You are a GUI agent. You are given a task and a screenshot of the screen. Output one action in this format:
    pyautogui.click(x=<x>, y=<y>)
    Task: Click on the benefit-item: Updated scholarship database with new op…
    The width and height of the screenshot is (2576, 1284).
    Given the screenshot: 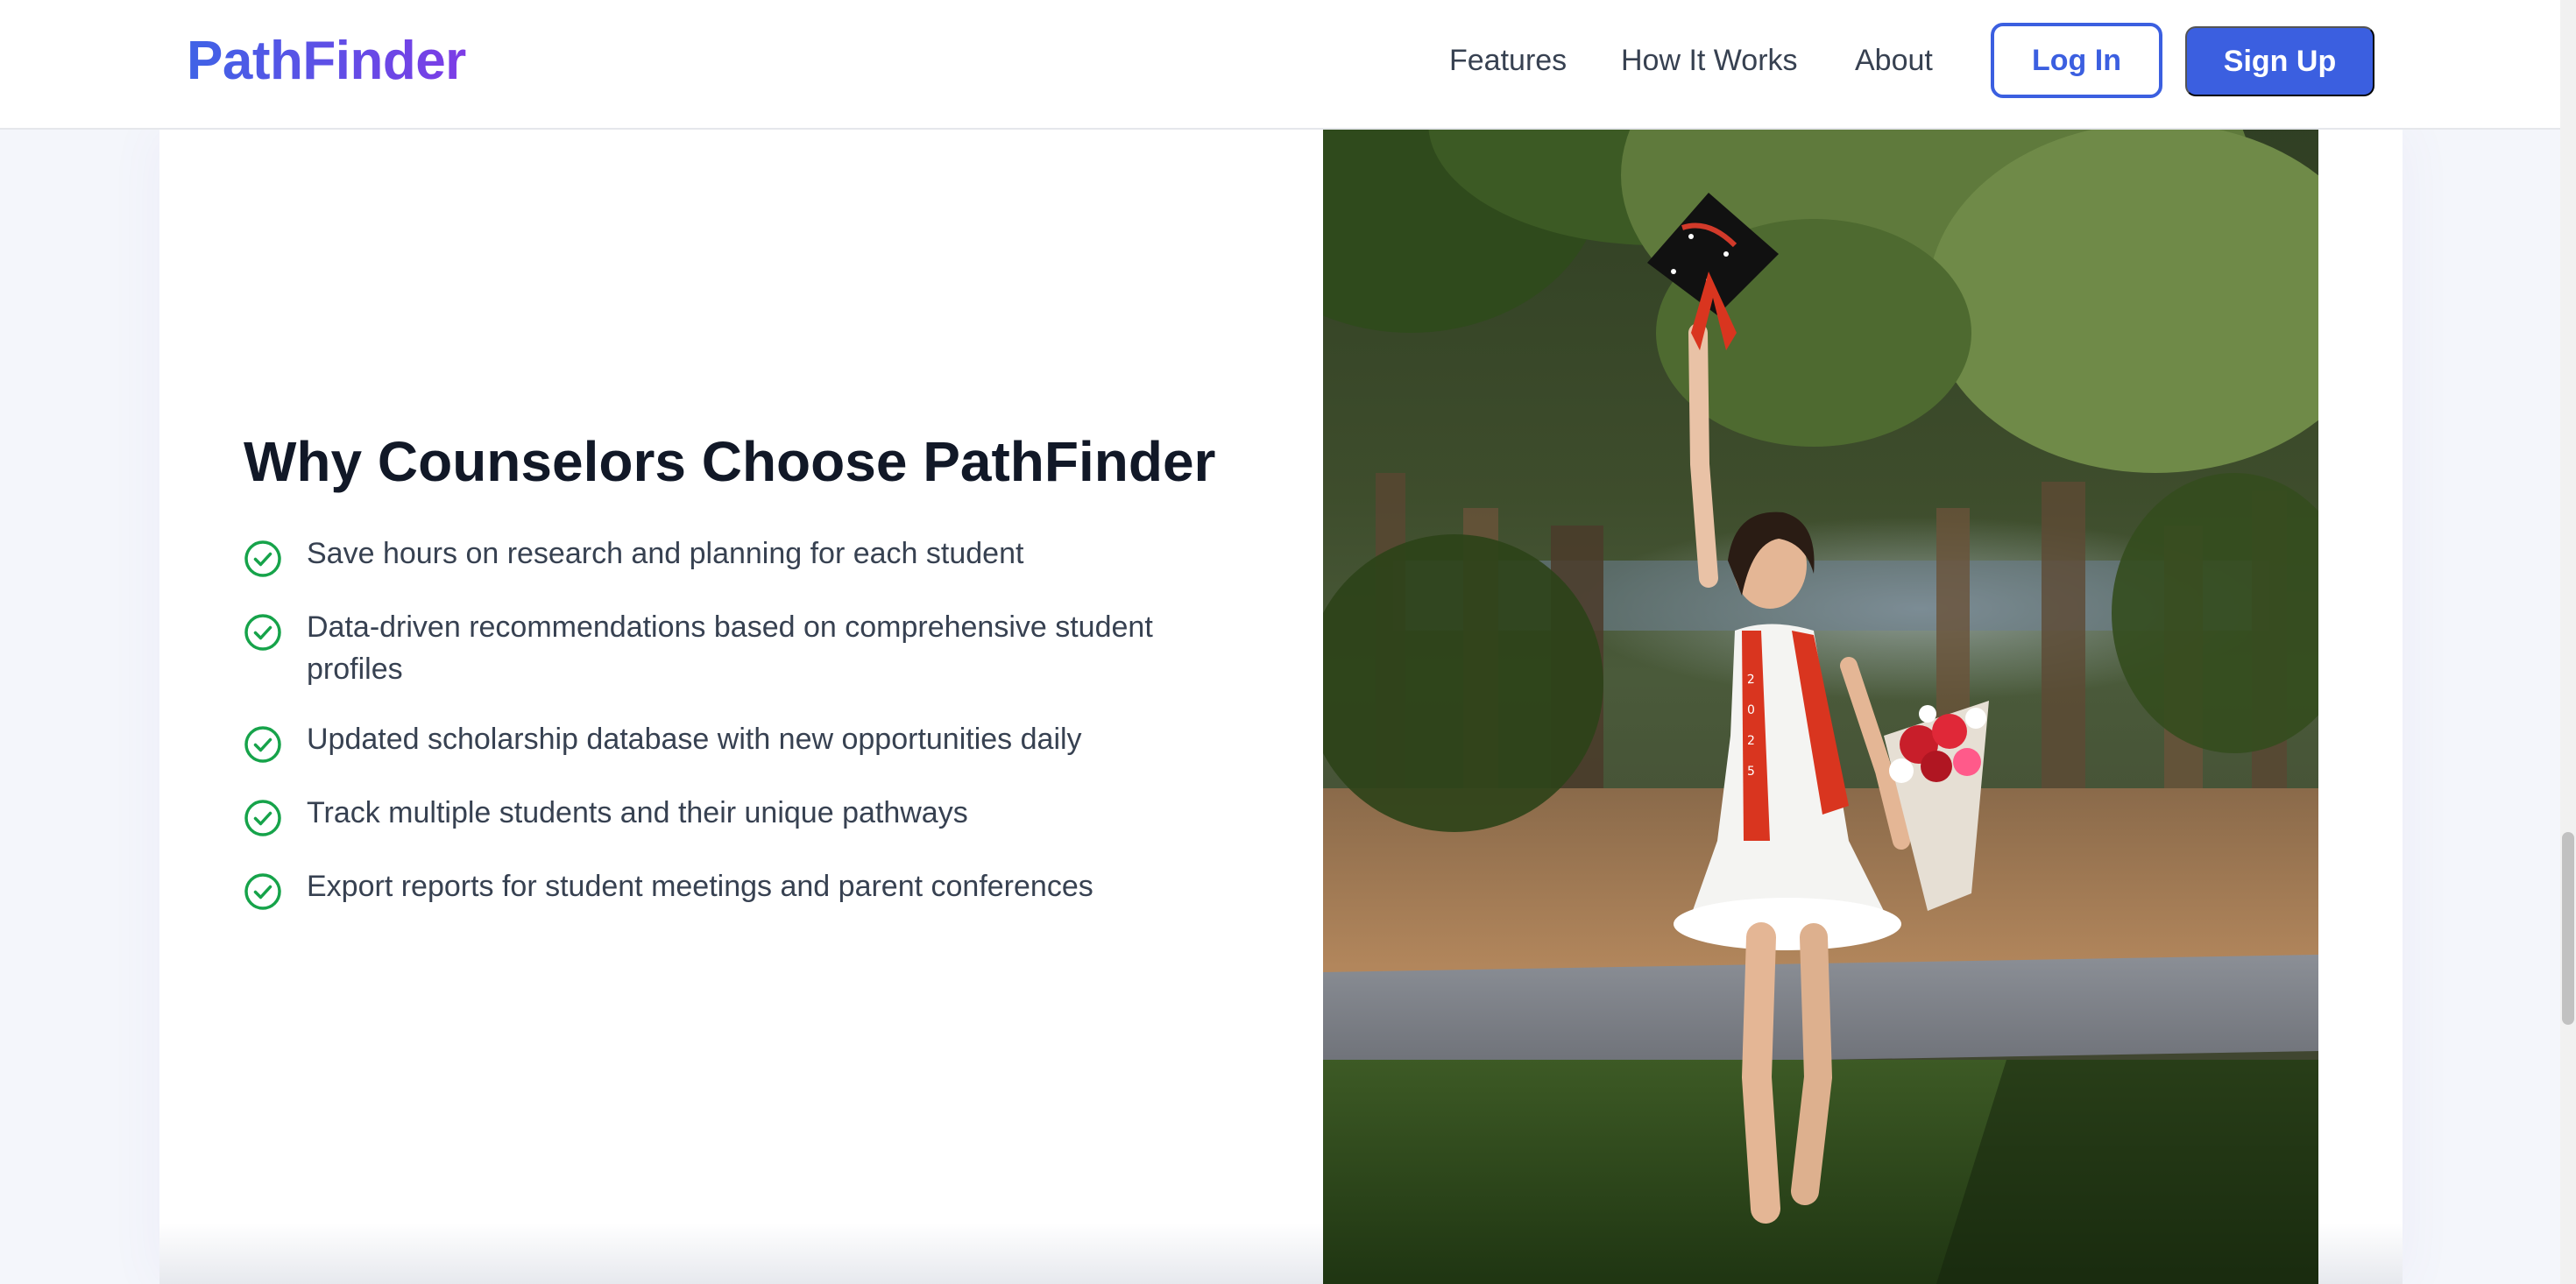 What is the action you would take?
    pyautogui.click(x=717, y=741)
    